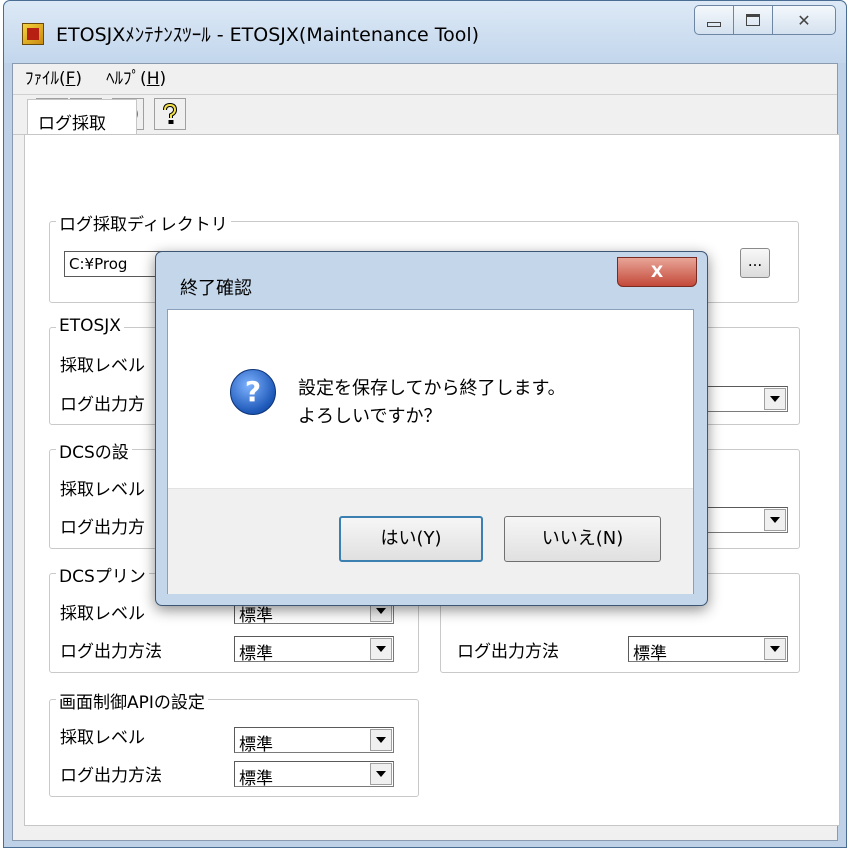 This screenshot has width=850, height=852. What do you see at coordinates (314, 650) in the screenshot?
I see `dcs-print-output-combo: 標準` at bounding box center [314, 650].